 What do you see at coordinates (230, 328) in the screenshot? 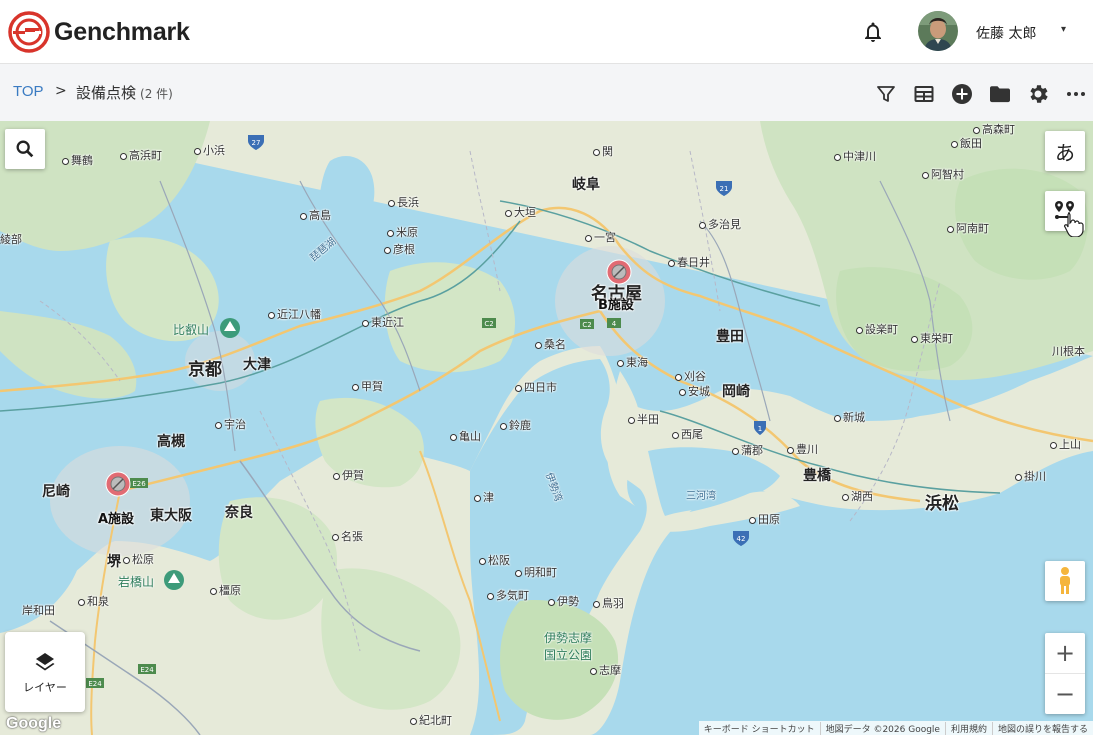
I see `park-hieizan-icon` at bounding box center [230, 328].